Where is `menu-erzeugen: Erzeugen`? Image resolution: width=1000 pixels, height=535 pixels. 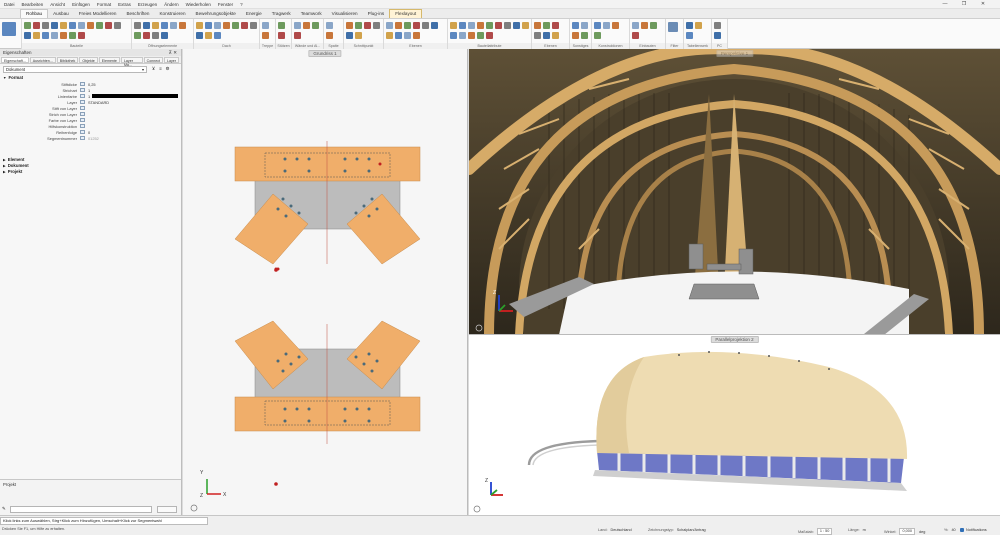 menu-erzeugen: Erzeugen is located at coordinates (147, 4).